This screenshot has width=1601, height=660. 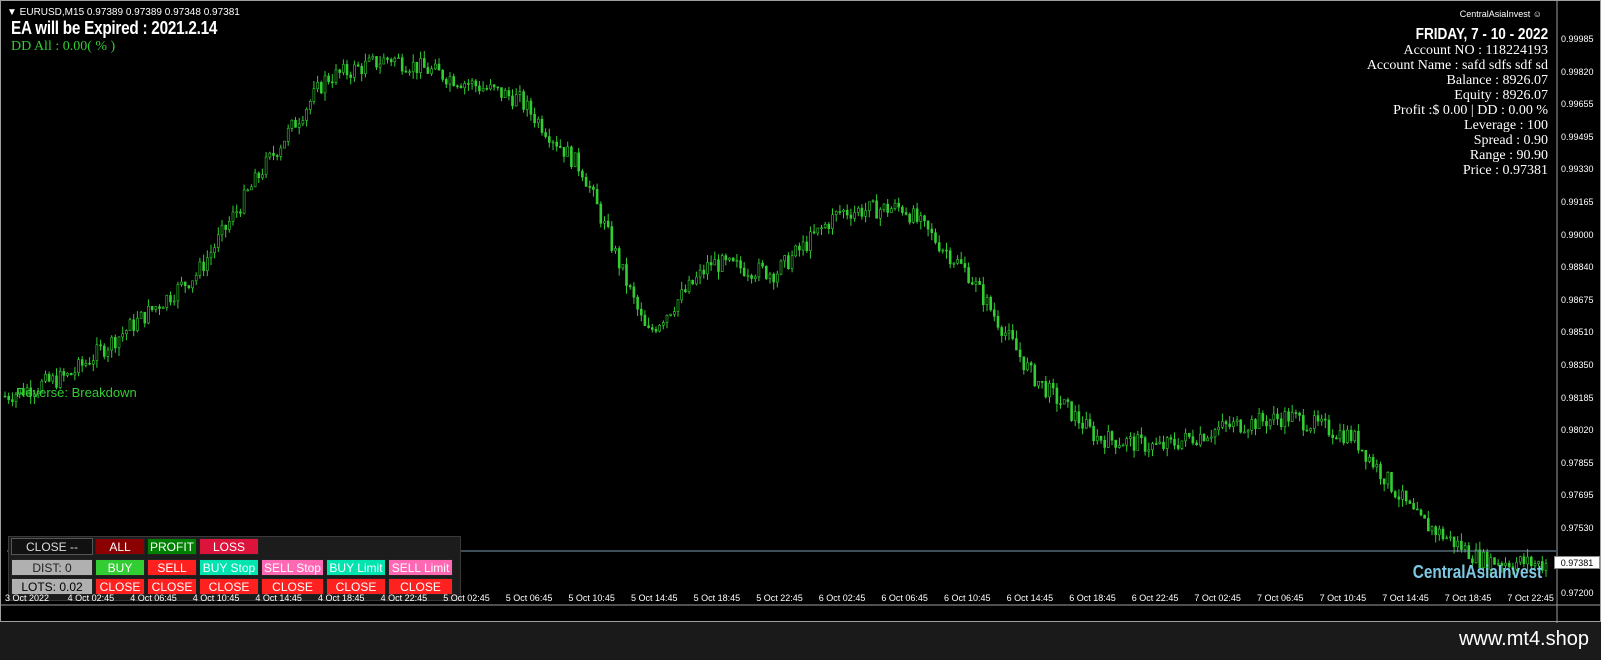 What do you see at coordinates (292, 567) in the screenshot?
I see `sell-stop-button: SELL Stop` at bounding box center [292, 567].